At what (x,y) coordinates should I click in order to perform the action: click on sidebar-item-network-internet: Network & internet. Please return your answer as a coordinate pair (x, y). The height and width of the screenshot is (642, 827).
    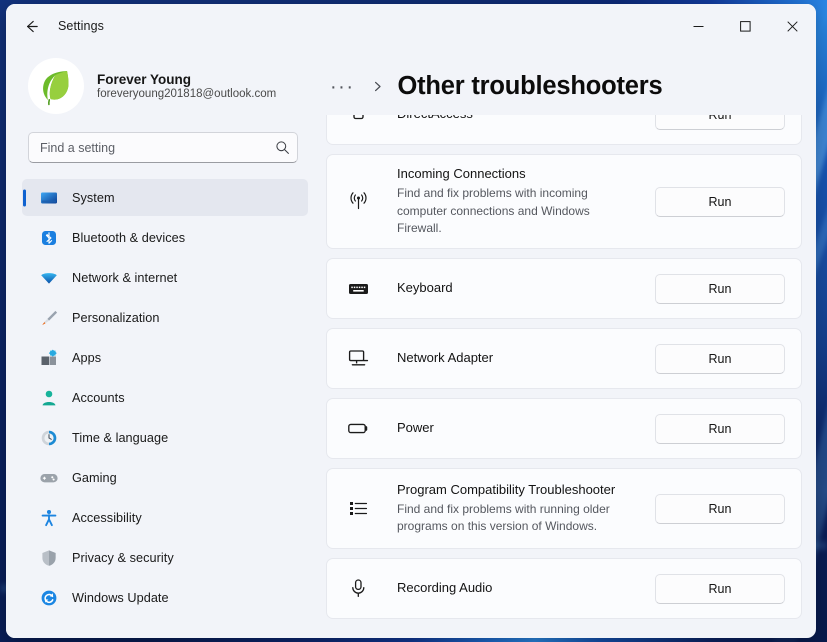
    Looking at the image, I should click on (165, 277).